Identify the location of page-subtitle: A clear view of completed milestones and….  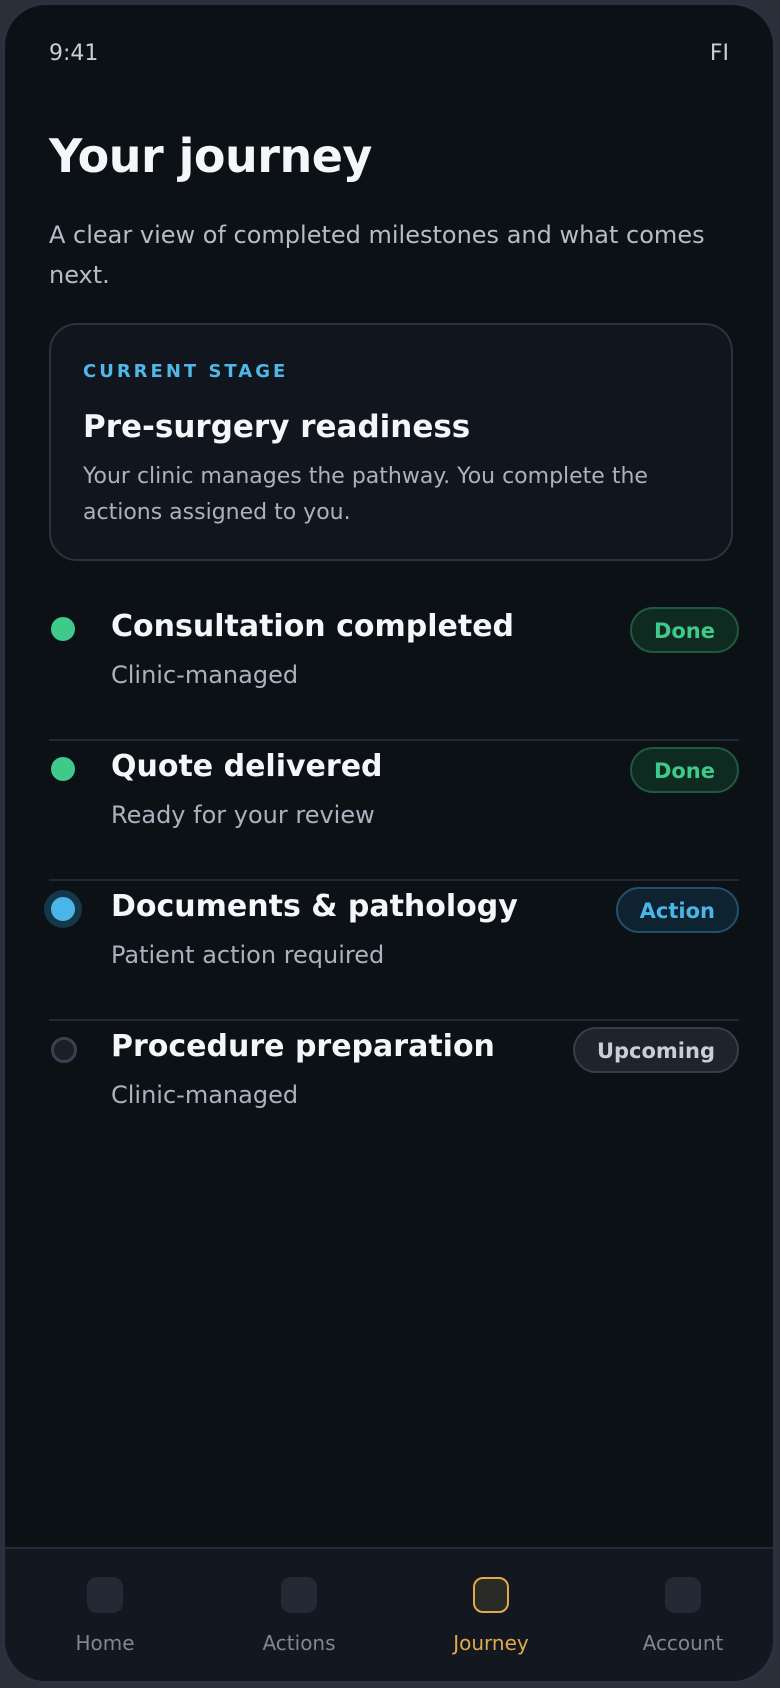
(377, 255).